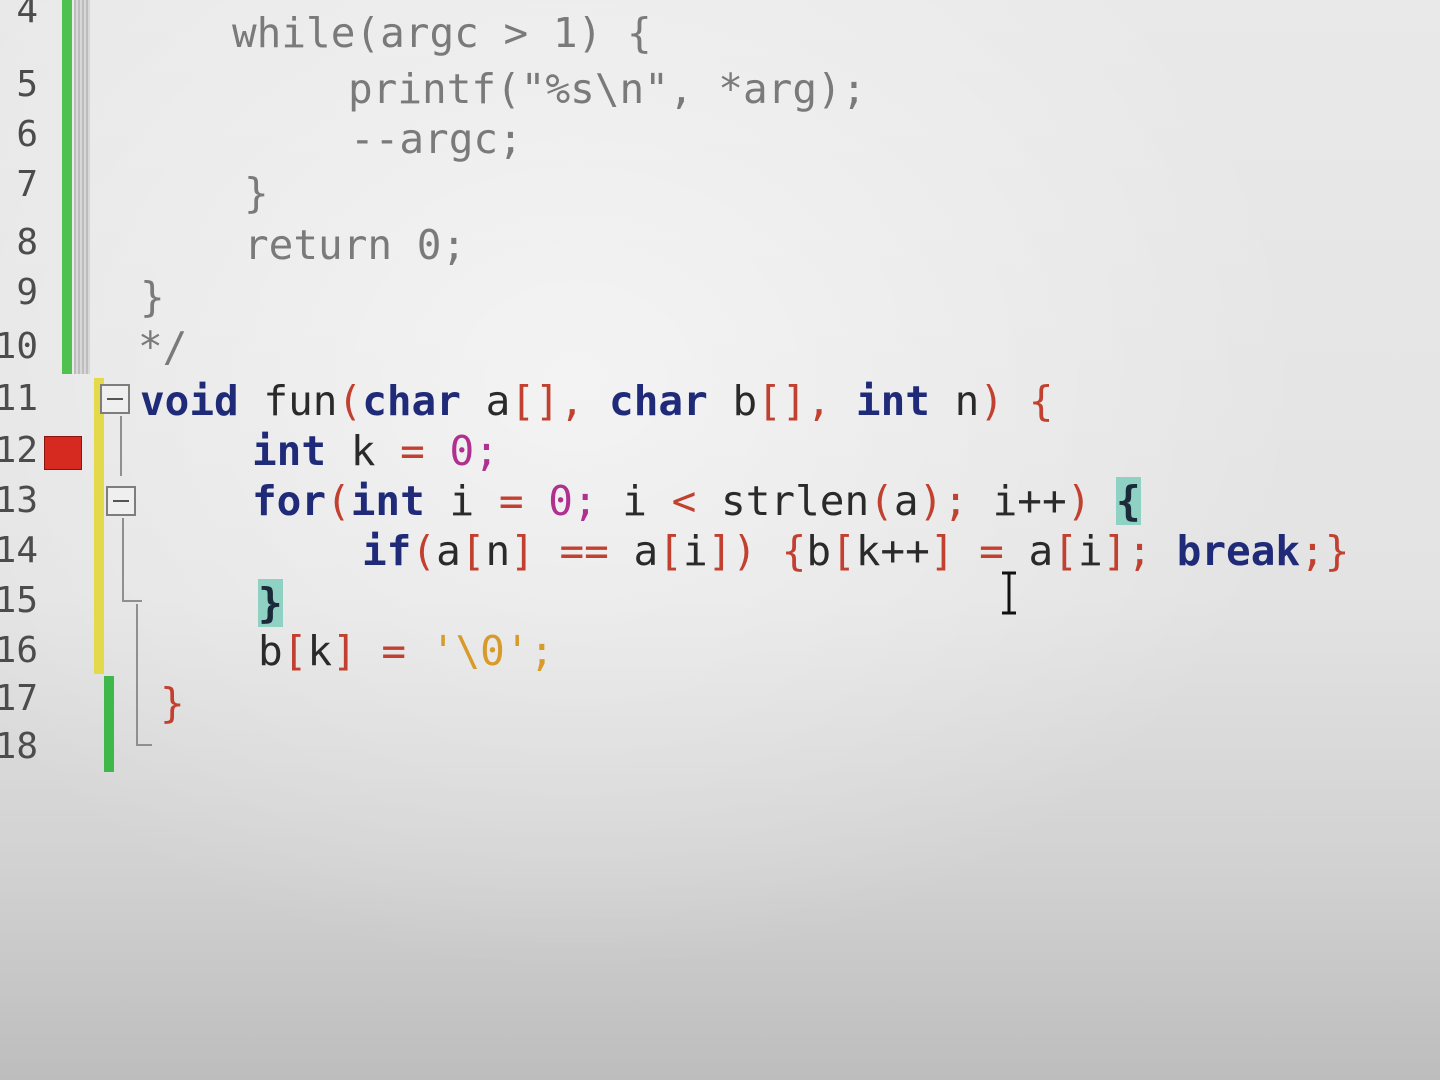 This screenshot has width=1440, height=1080. I want to click on code-line-13: for(int i = 0; i < strlen(a); i++) {, so click(696, 501).